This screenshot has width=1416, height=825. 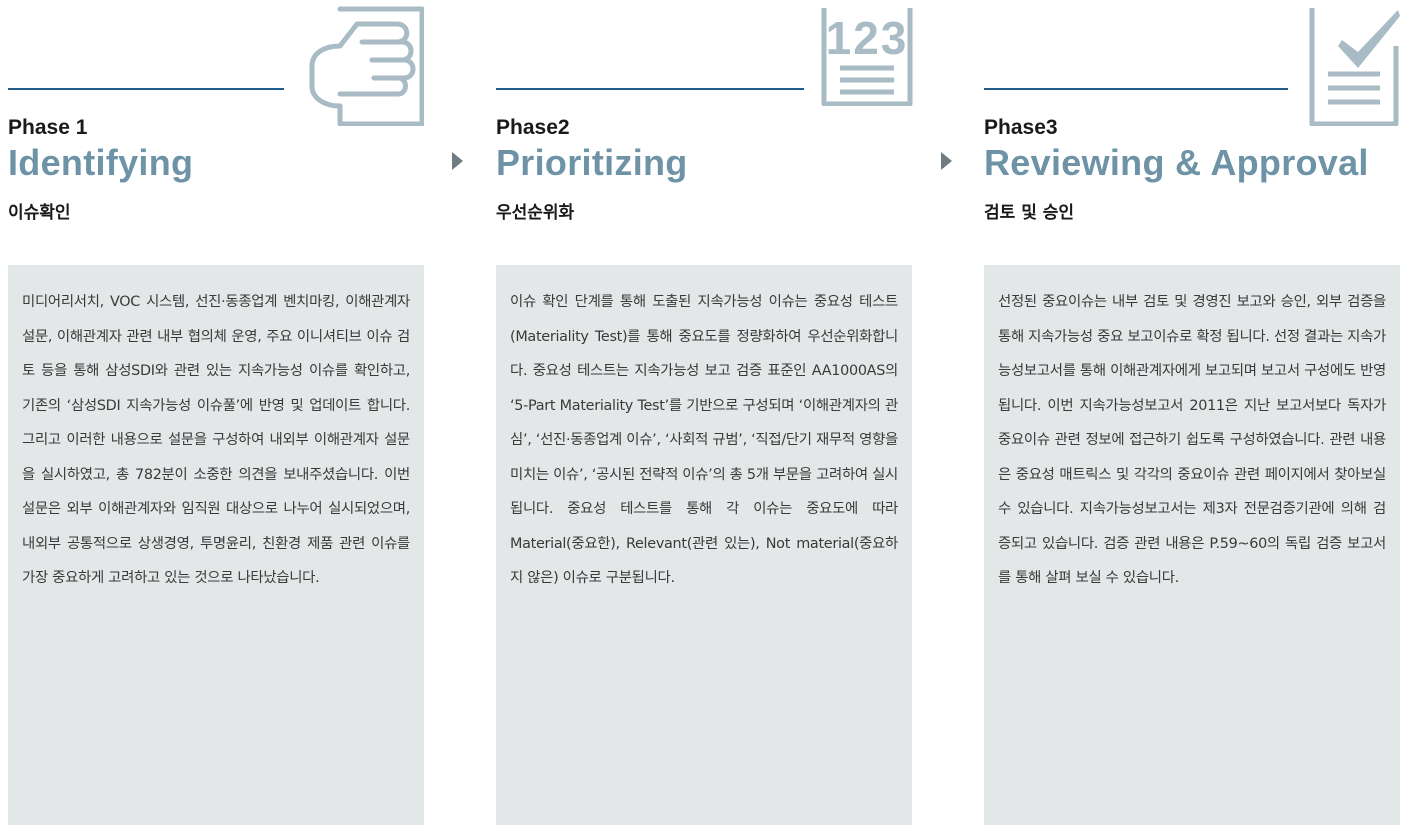 What do you see at coordinates (592, 162) in the screenshot?
I see `phase-title: Prioritizing` at bounding box center [592, 162].